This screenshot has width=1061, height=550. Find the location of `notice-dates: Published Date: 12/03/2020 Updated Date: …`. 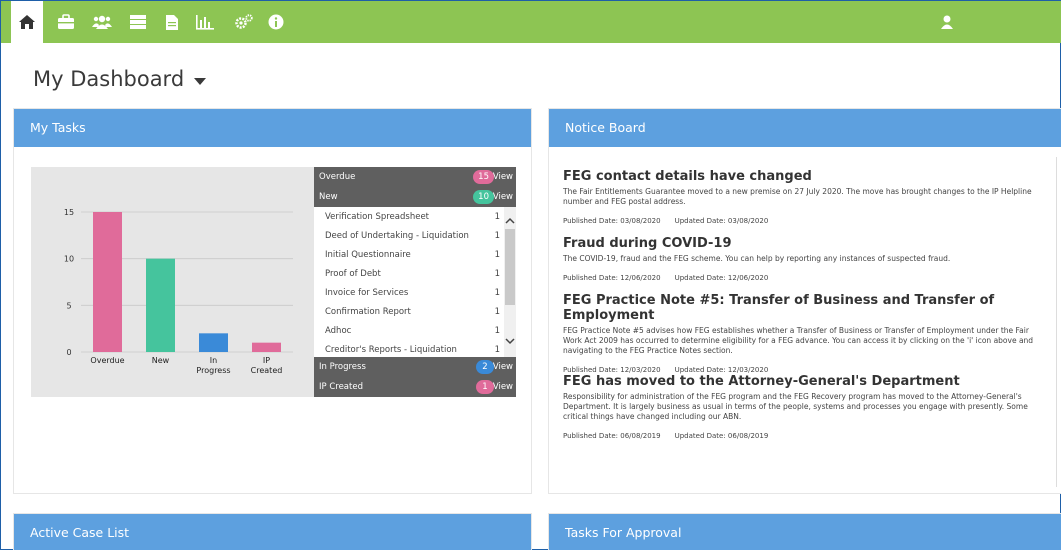

notice-dates: Published Date: 12/03/2020 Updated Date: … is located at coordinates (803, 370).